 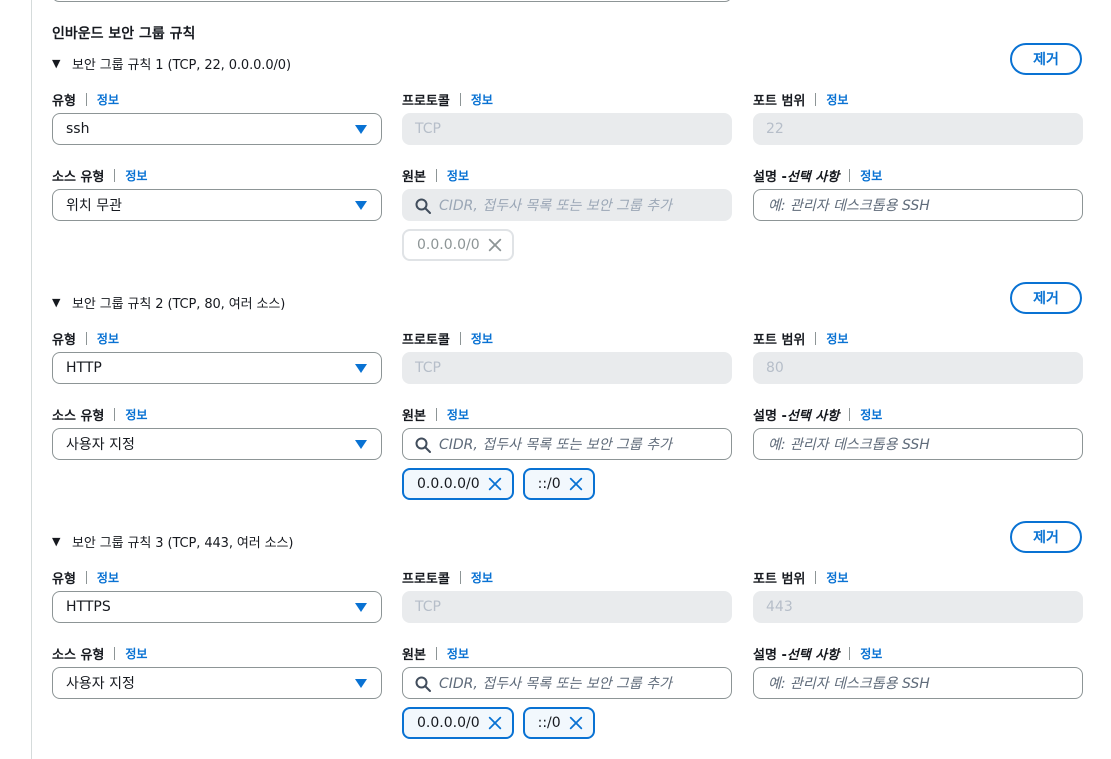 What do you see at coordinates (217, 129) in the screenshot?
I see `type-select: ssh` at bounding box center [217, 129].